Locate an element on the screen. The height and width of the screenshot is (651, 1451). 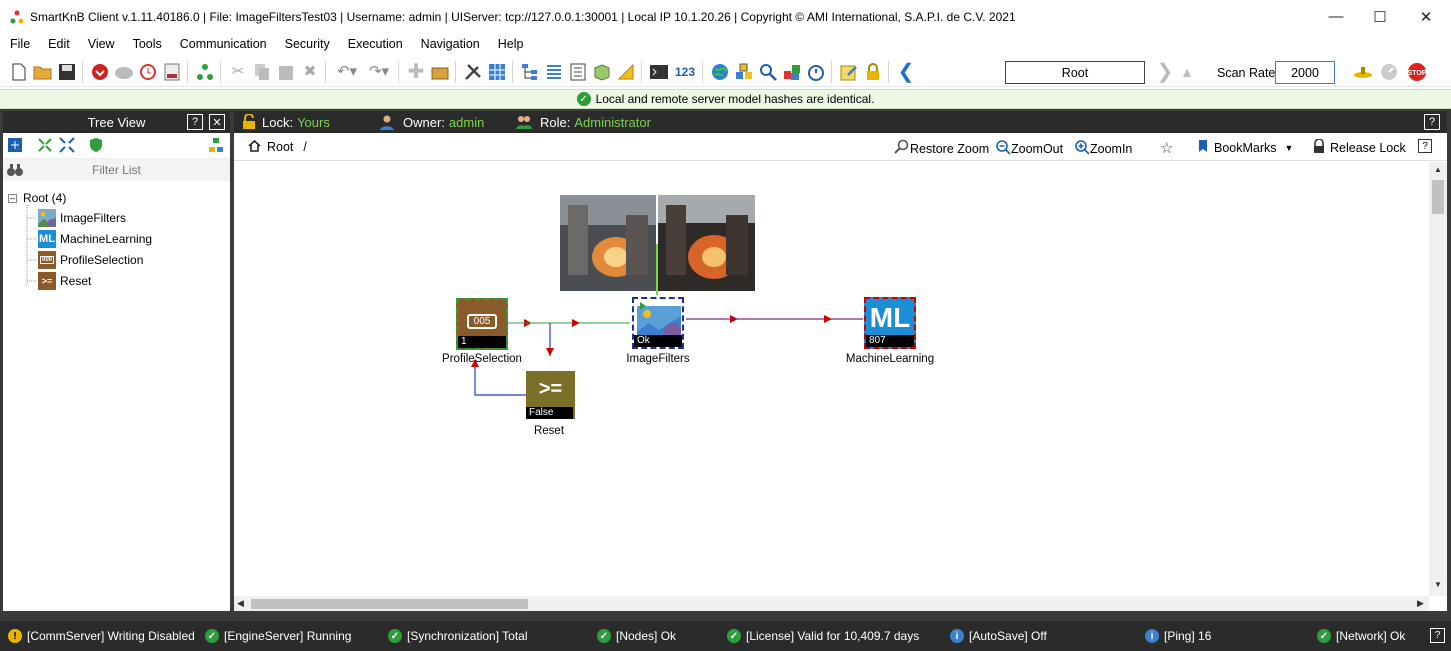
redo-icon: ↷▾ is located at coordinates (379, 72).